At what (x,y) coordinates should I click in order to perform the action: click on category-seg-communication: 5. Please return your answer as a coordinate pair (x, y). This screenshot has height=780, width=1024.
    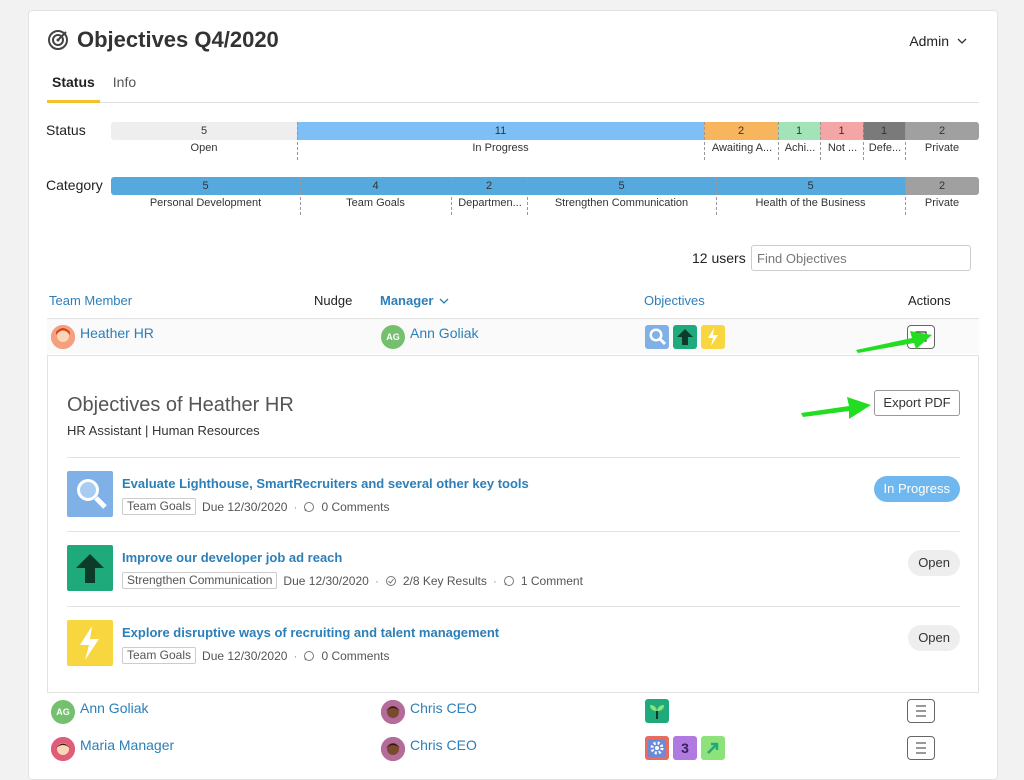
    Looking at the image, I should click on (621, 186).